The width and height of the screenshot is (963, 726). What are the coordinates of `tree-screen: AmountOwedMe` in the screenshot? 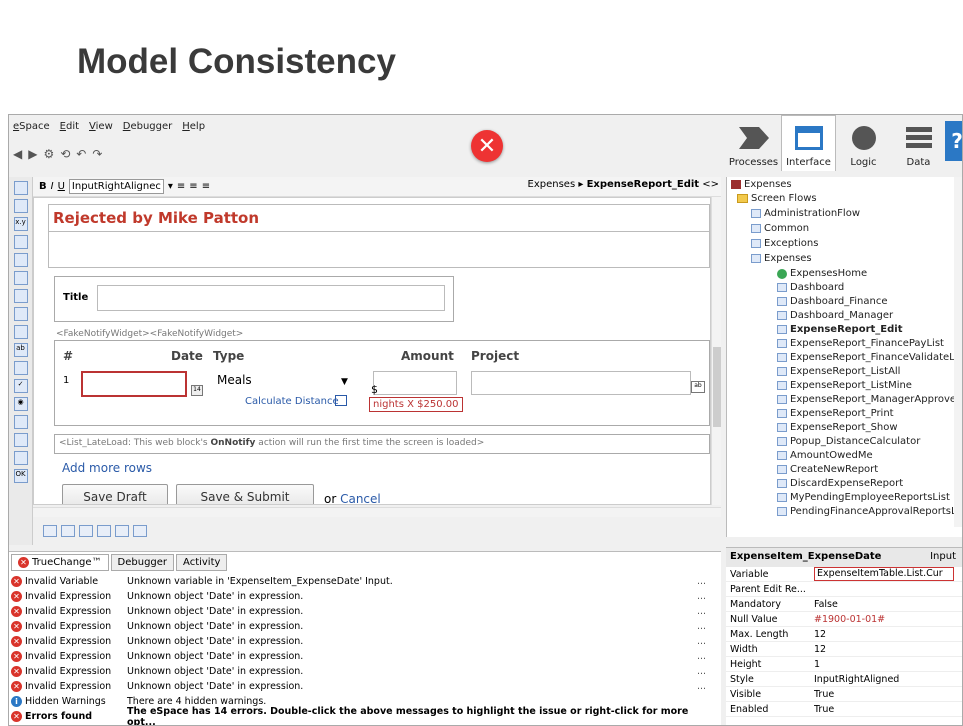 It's located at (825, 455).